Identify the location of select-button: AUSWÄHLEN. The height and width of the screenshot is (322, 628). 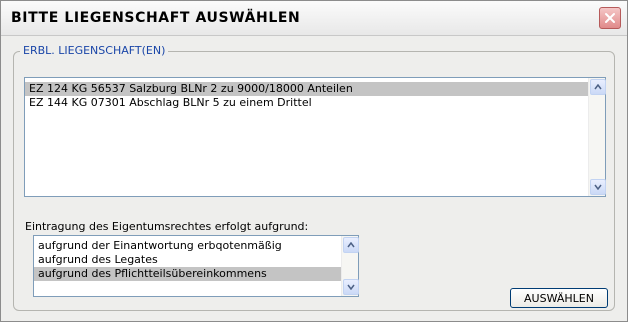
(559, 298).